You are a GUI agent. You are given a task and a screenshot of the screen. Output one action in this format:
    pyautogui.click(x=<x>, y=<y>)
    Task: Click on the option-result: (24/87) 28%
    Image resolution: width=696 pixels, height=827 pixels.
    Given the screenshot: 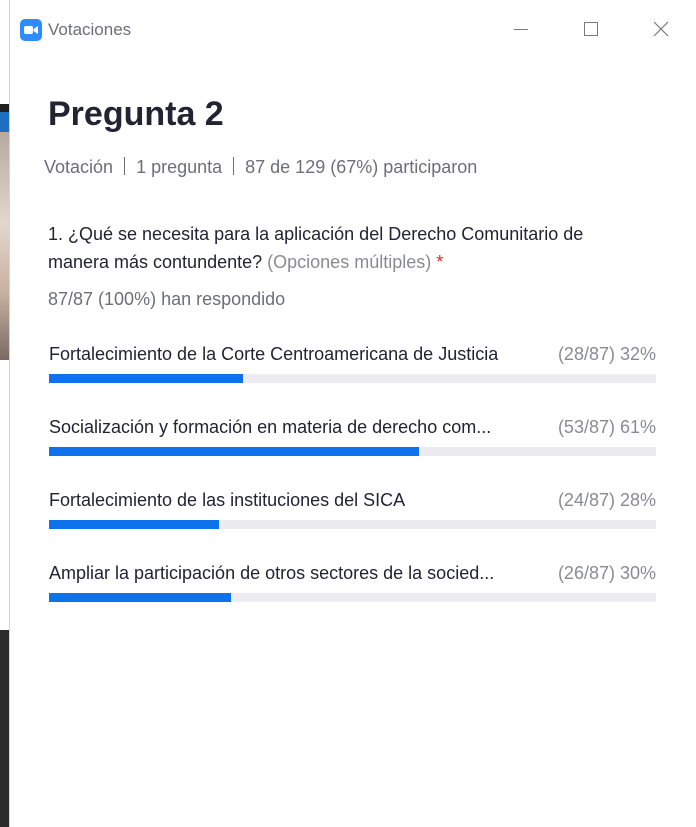 What is the action you would take?
    pyautogui.click(x=606, y=500)
    